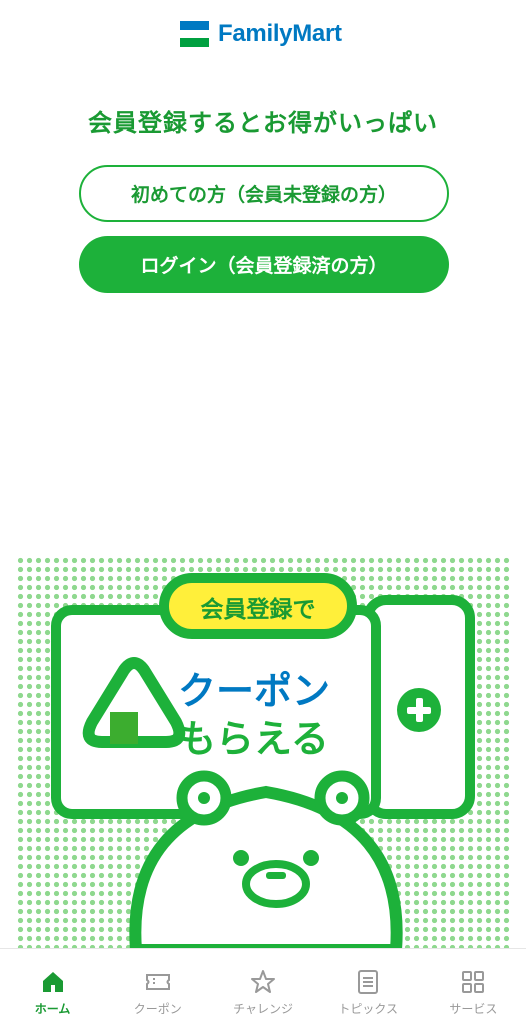 The width and height of the screenshot is (526, 1024). I want to click on brand-name: FamilyMart, so click(280, 33).